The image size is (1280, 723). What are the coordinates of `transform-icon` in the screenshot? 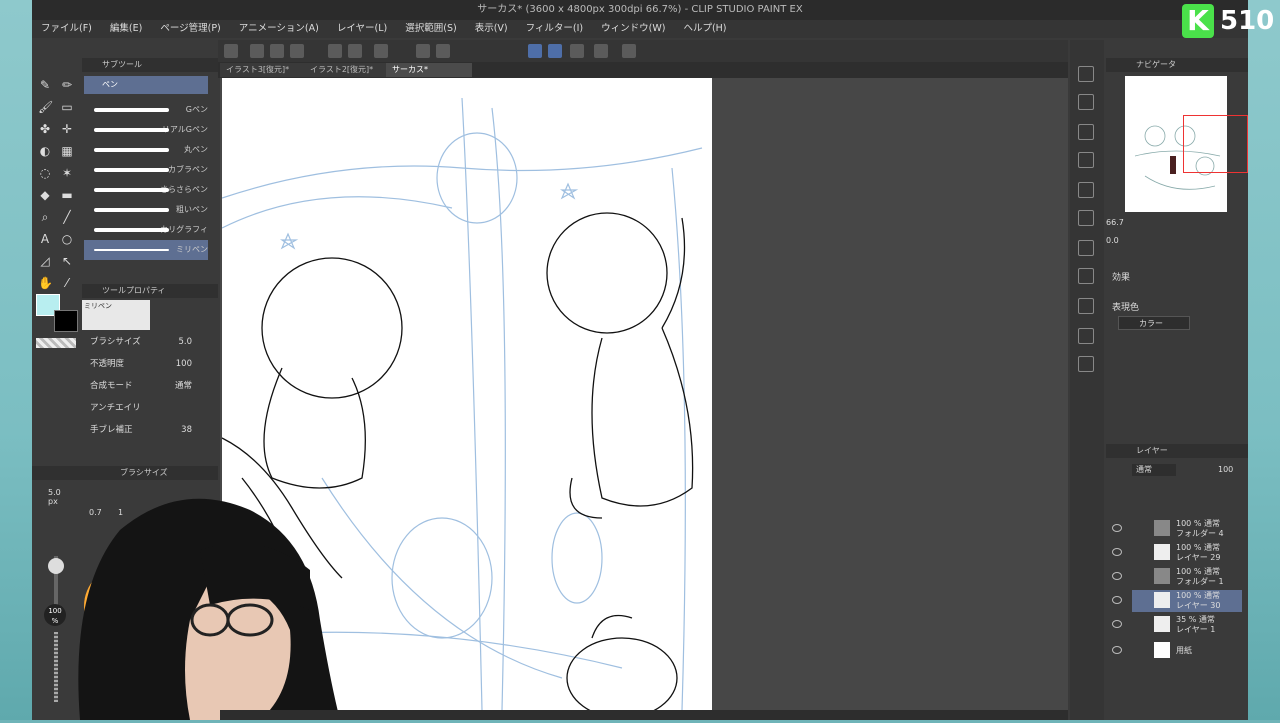 It's located at (443, 51).